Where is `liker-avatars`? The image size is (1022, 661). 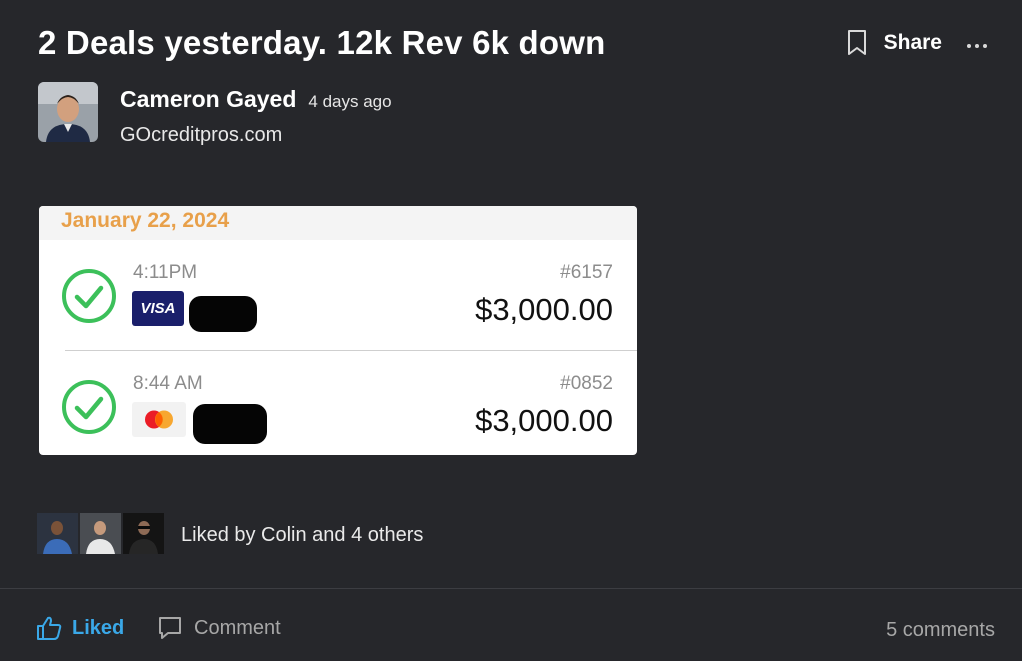 liker-avatars is located at coordinates (101, 533).